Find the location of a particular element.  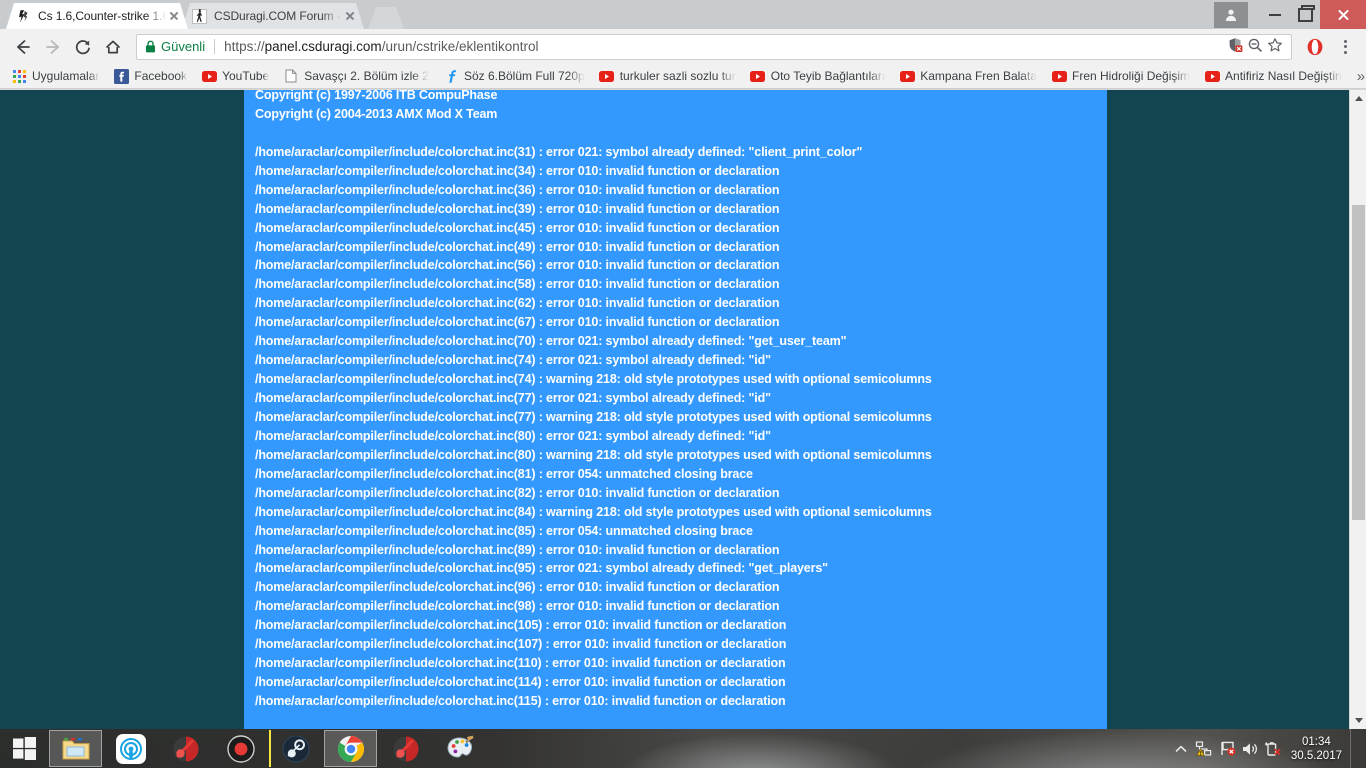

page-scrollbar is located at coordinates (1357, 409).